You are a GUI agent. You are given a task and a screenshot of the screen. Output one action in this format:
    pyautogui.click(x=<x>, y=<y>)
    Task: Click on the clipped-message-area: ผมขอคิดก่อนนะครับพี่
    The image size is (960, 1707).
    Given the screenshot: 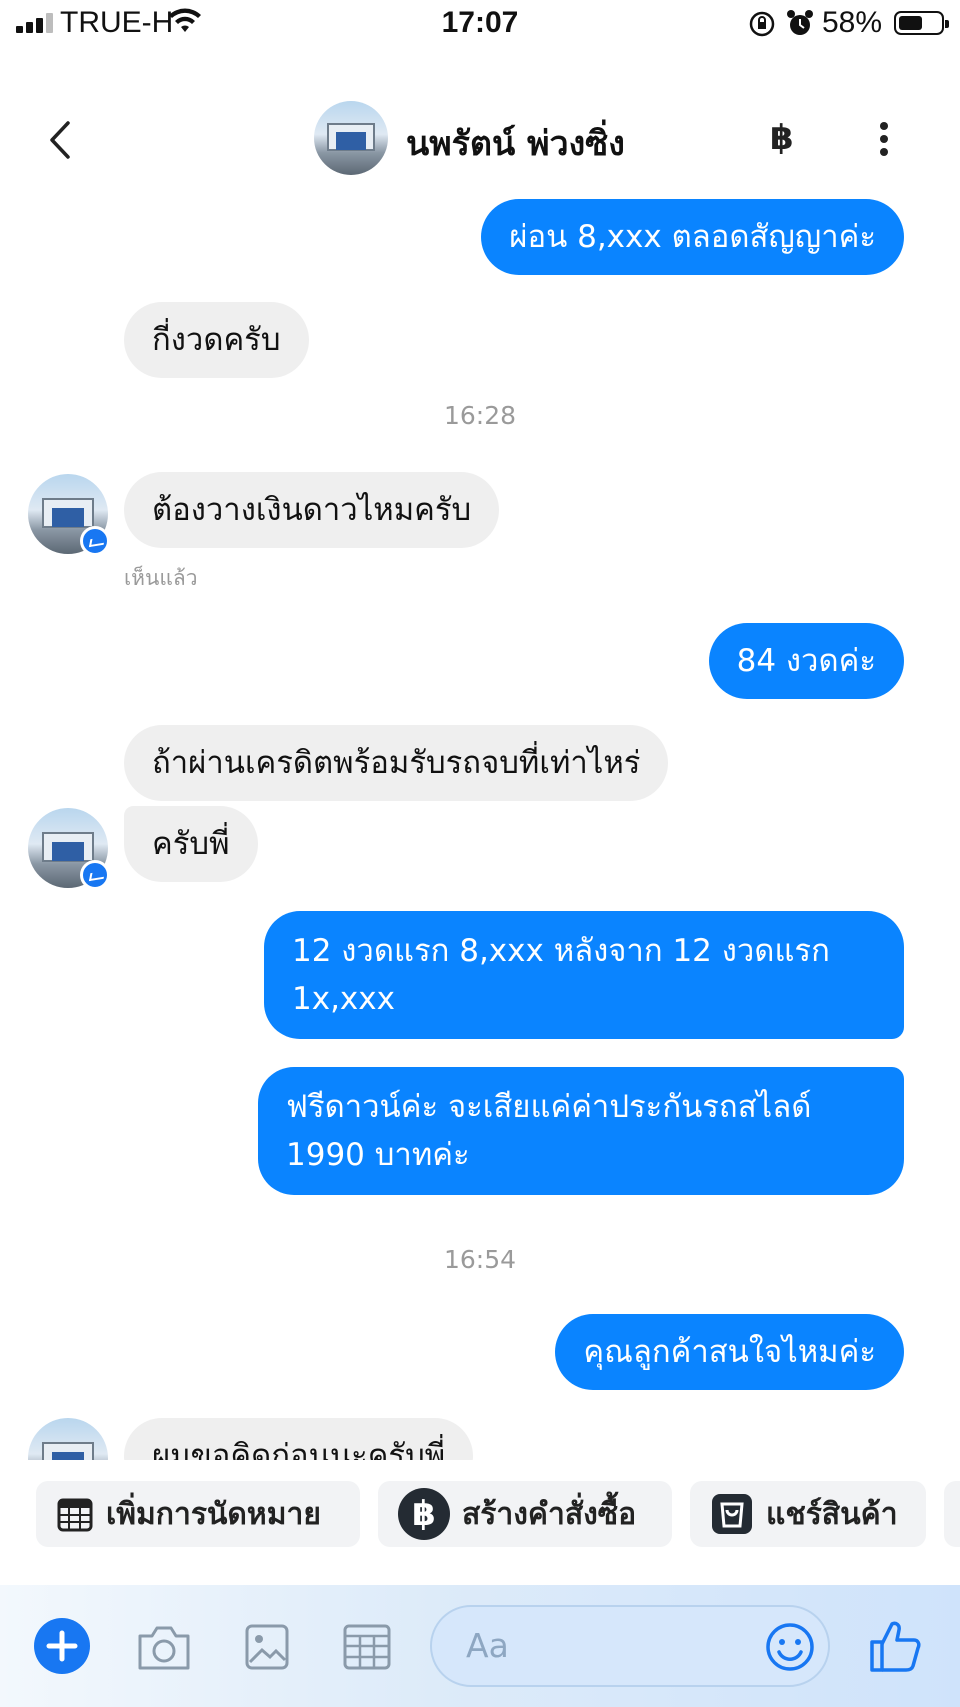 What is the action you would take?
    pyautogui.click(x=480, y=1435)
    